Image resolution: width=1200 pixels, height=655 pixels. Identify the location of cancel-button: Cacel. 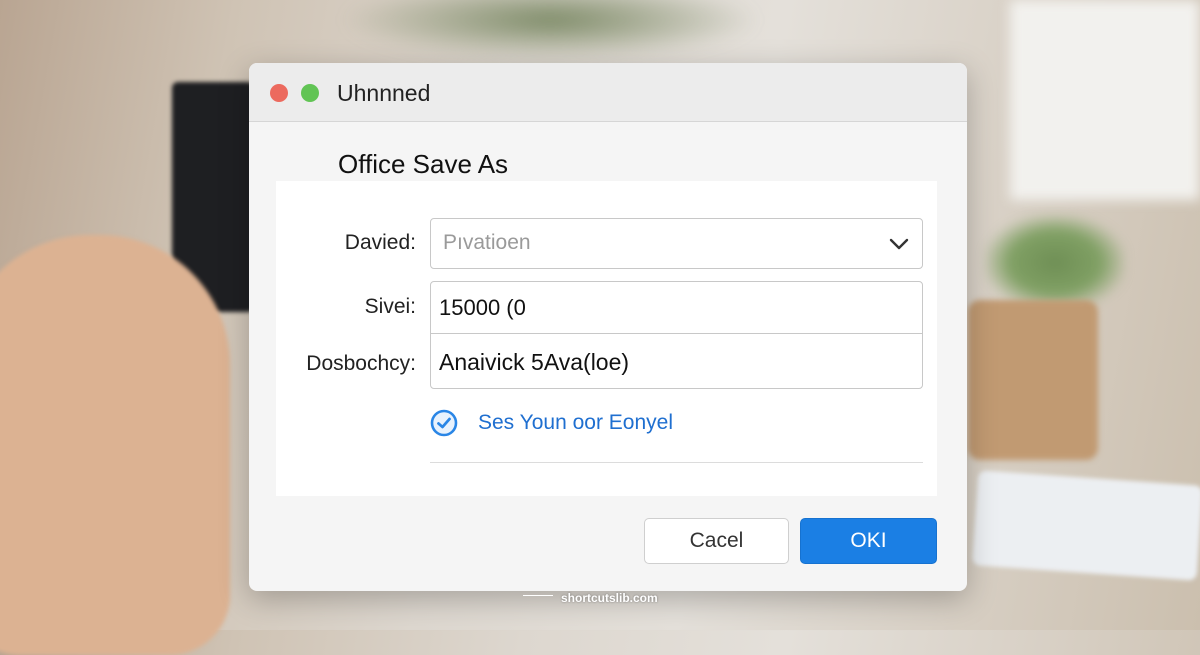
(716, 541).